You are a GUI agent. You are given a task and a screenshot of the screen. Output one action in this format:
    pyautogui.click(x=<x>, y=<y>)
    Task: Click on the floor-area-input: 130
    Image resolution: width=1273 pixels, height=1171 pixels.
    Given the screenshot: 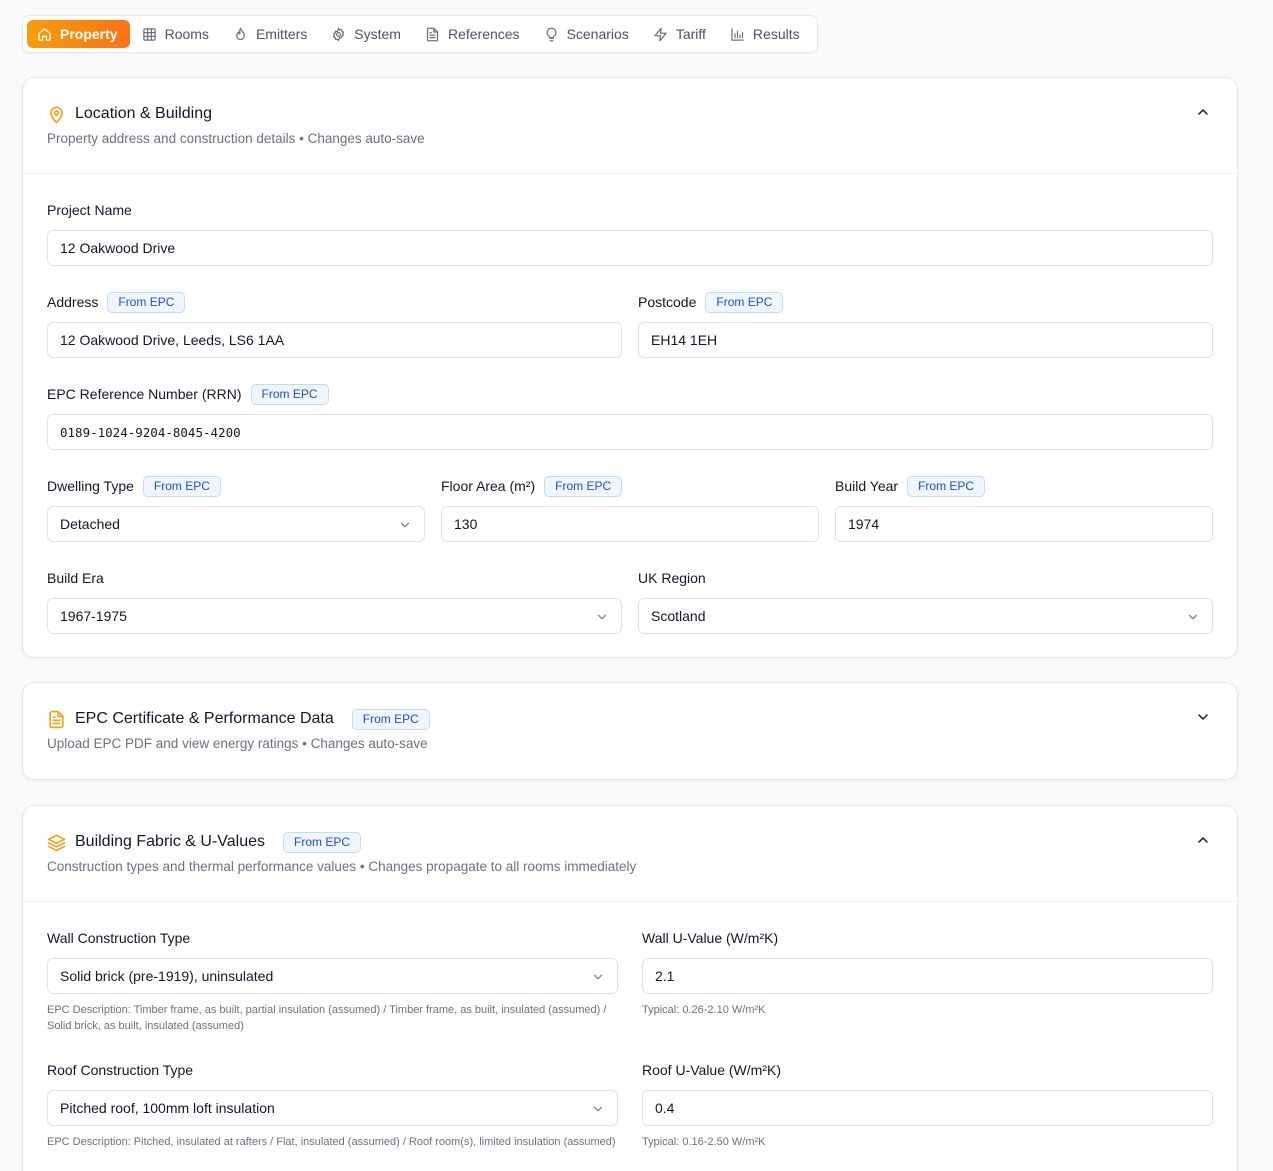 What is the action you would take?
    pyautogui.click(x=630, y=524)
    